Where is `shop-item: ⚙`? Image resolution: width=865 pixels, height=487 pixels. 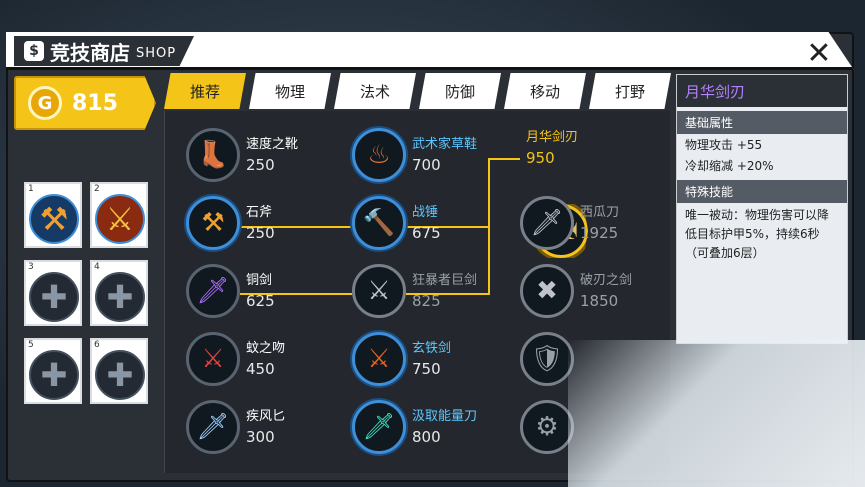 shop-item: ⚙ is located at coordinates (547, 427).